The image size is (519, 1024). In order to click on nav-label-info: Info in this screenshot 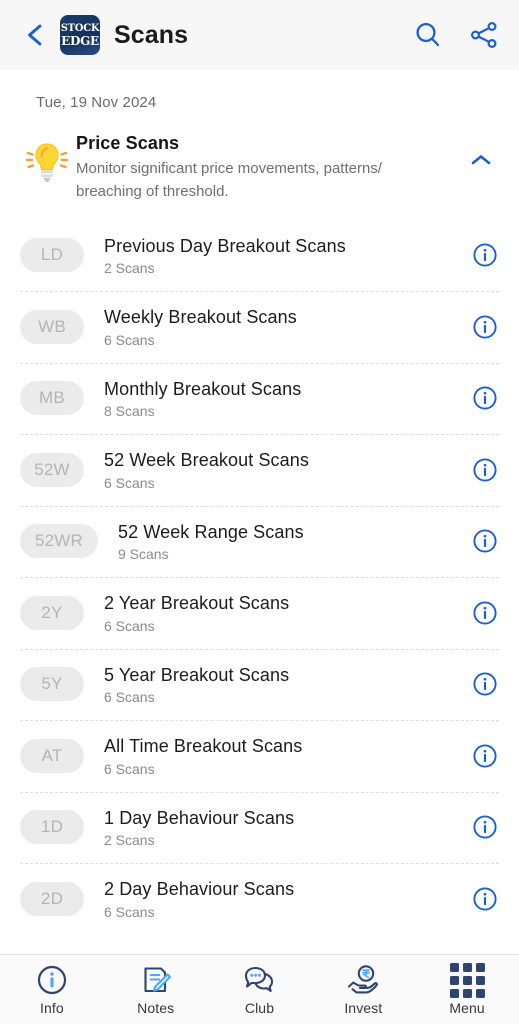, I will do `click(52, 1008)`.